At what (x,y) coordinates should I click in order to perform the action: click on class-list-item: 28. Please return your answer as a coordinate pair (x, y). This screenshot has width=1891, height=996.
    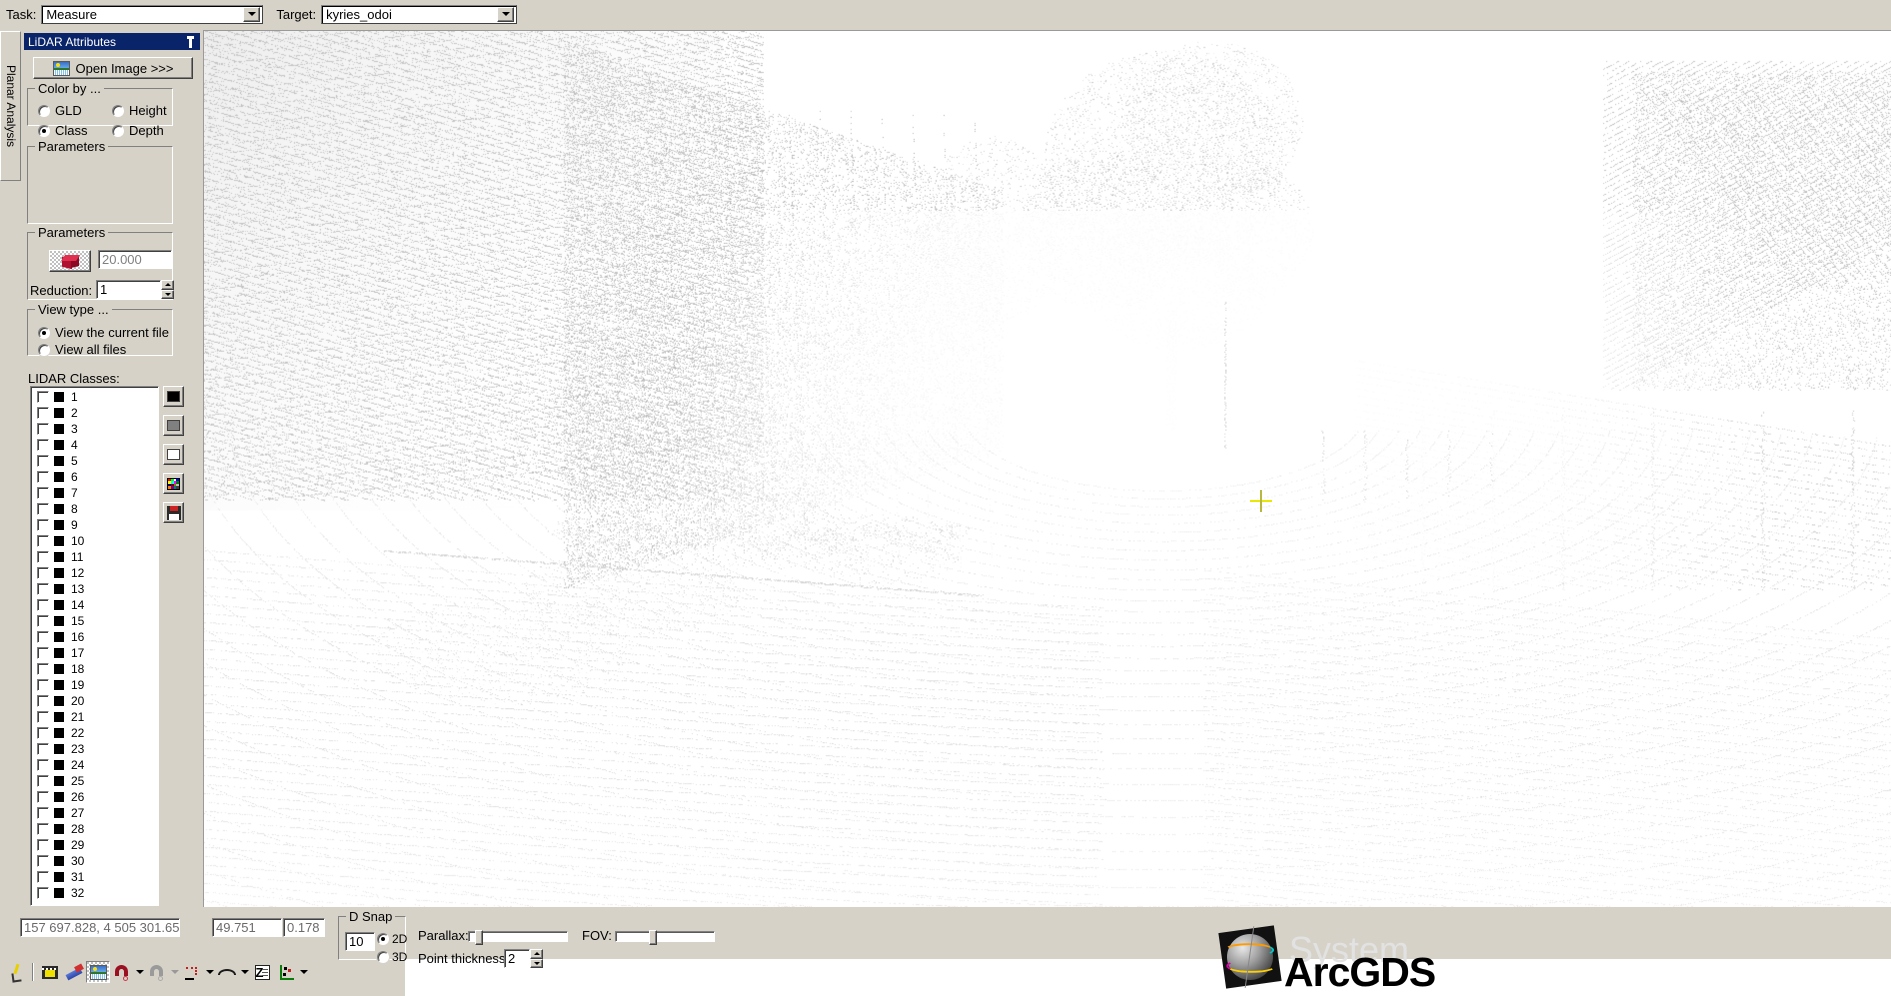
    Looking at the image, I should click on (97, 829).